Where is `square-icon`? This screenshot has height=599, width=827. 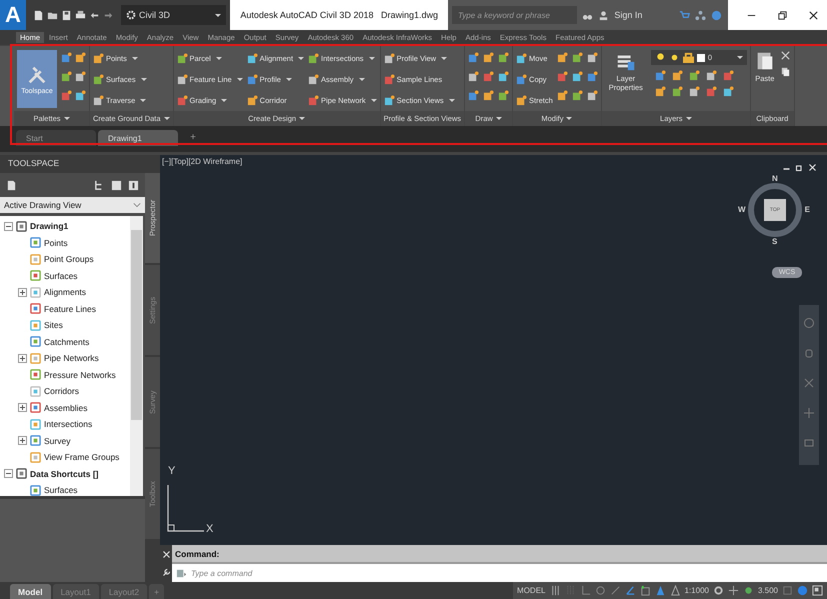 square-icon is located at coordinates (645, 590).